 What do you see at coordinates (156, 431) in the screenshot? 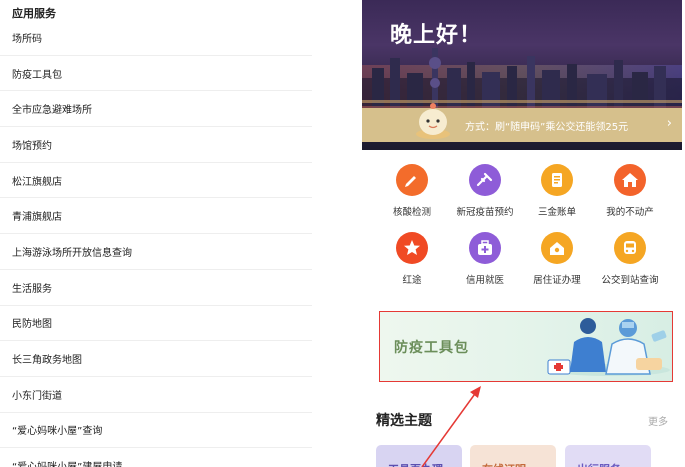
I see `list-item: “爱心妈咪小屋”查询` at bounding box center [156, 431].